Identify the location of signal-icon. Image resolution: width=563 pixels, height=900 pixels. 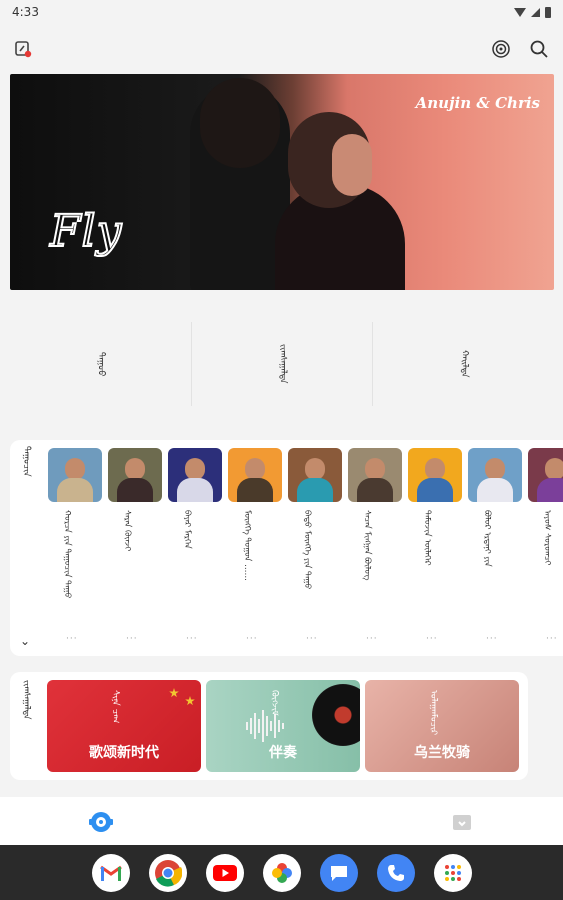
(535, 12).